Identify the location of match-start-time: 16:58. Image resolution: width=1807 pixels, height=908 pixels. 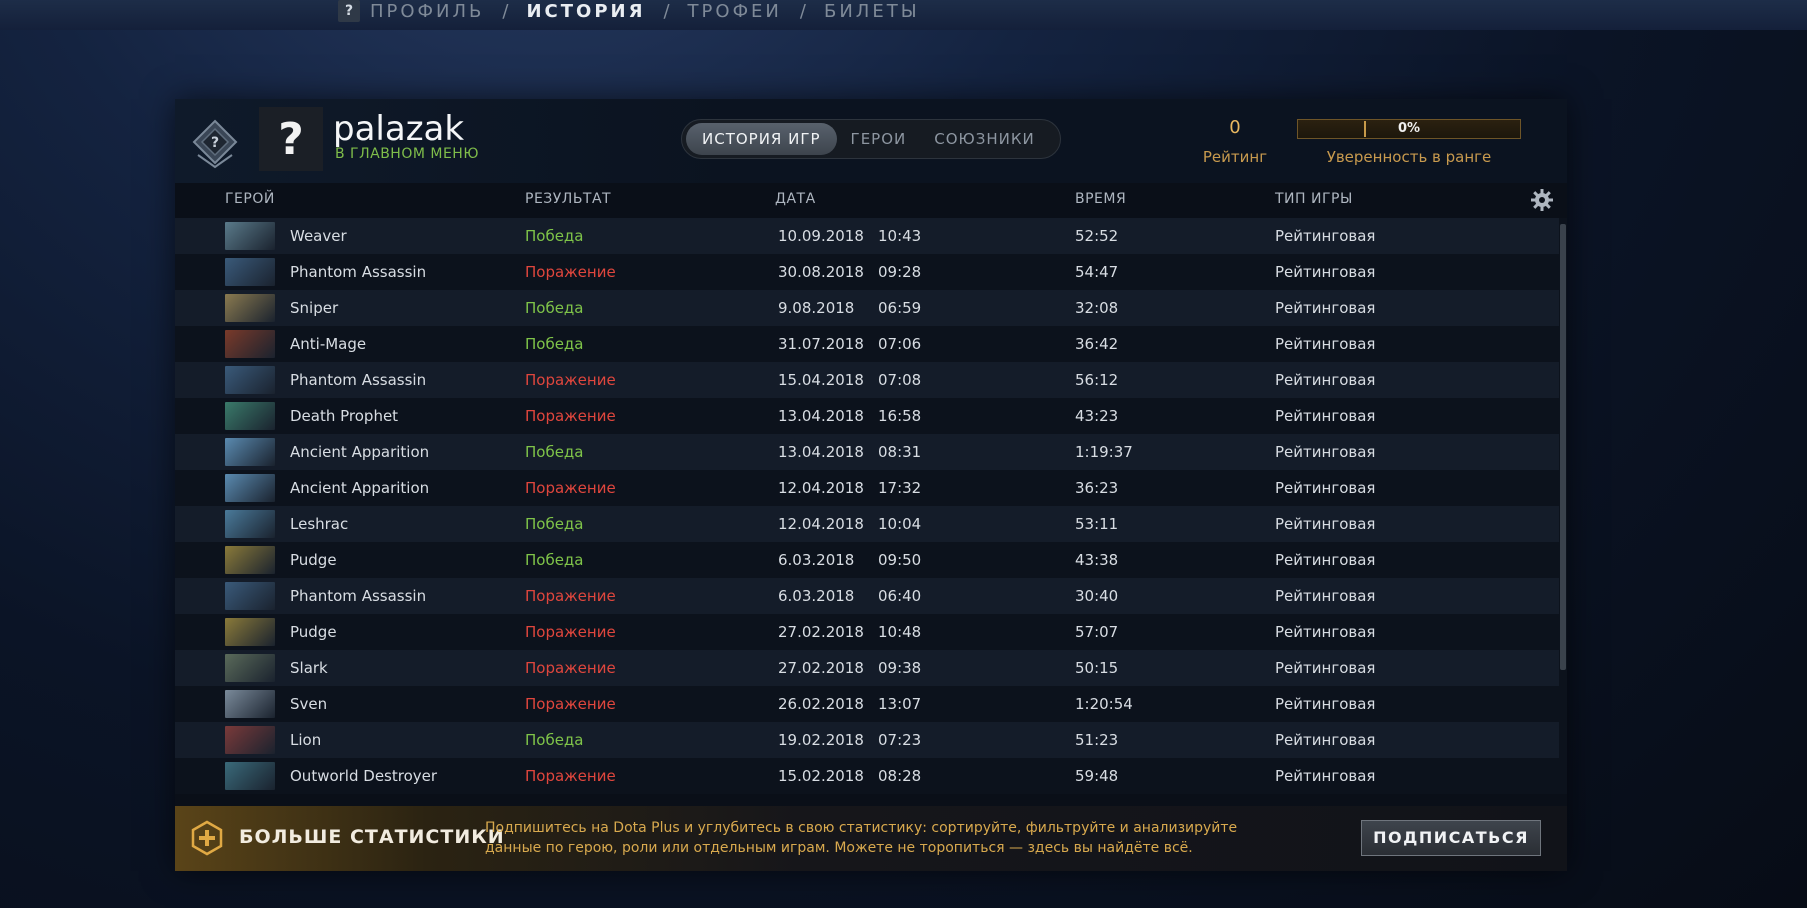
(900, 416).